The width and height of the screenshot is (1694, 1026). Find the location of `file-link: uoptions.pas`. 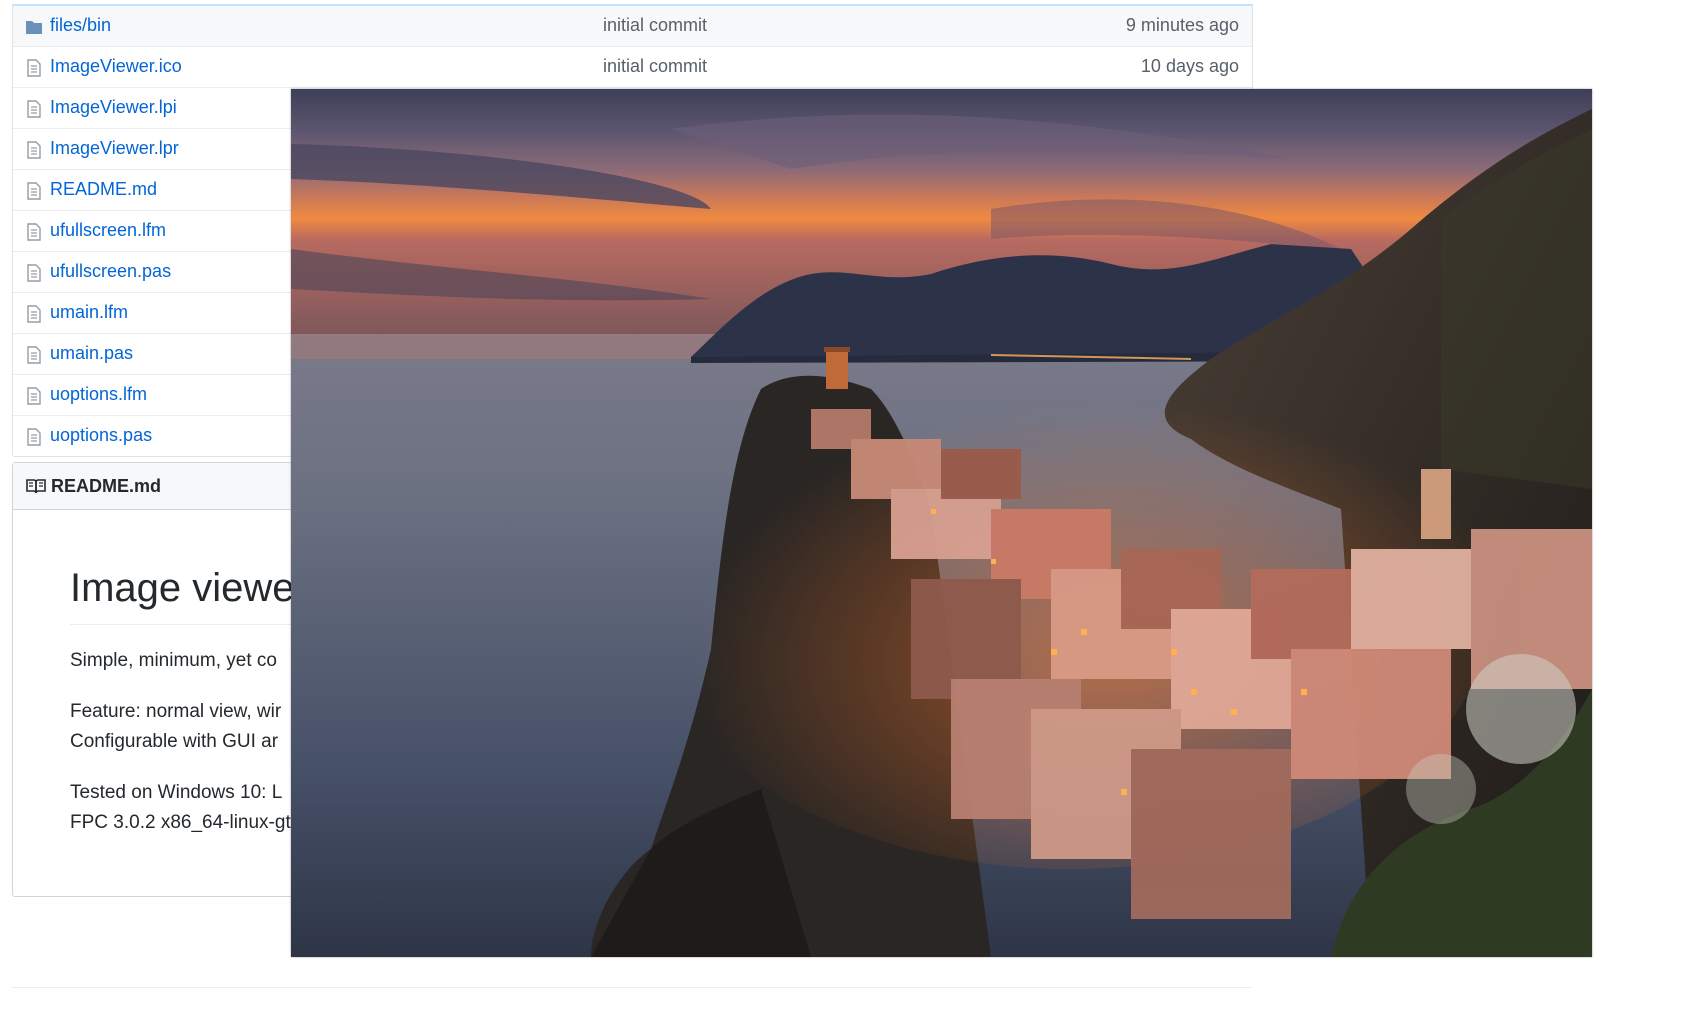

file-link: uoptions.pas is located at coordinates (101, 435).